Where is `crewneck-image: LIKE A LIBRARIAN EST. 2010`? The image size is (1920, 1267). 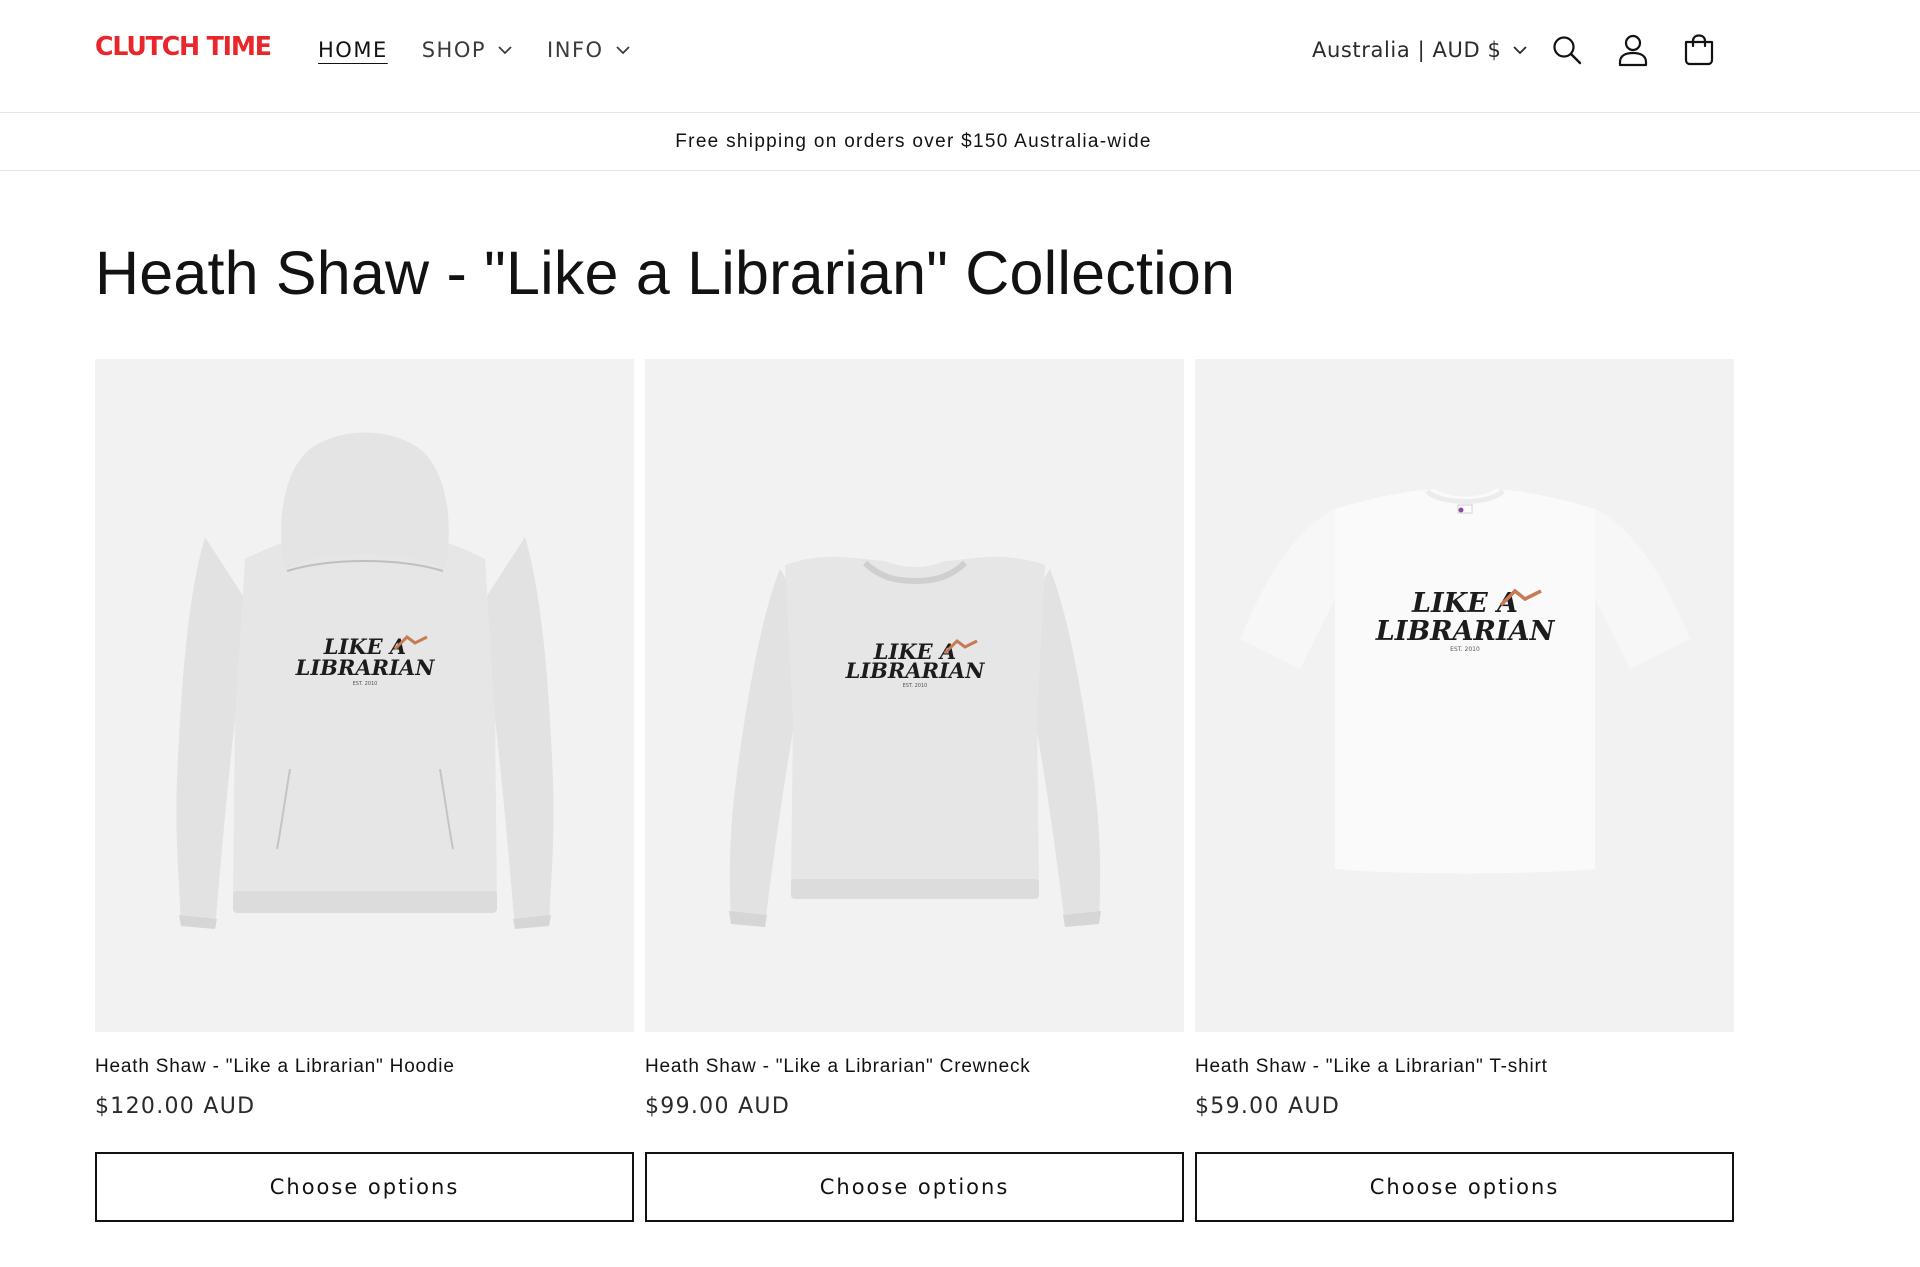 crewneck-image: LIKE A LIBRARIAN EST. 2010 is located at coordinates (915, 741).